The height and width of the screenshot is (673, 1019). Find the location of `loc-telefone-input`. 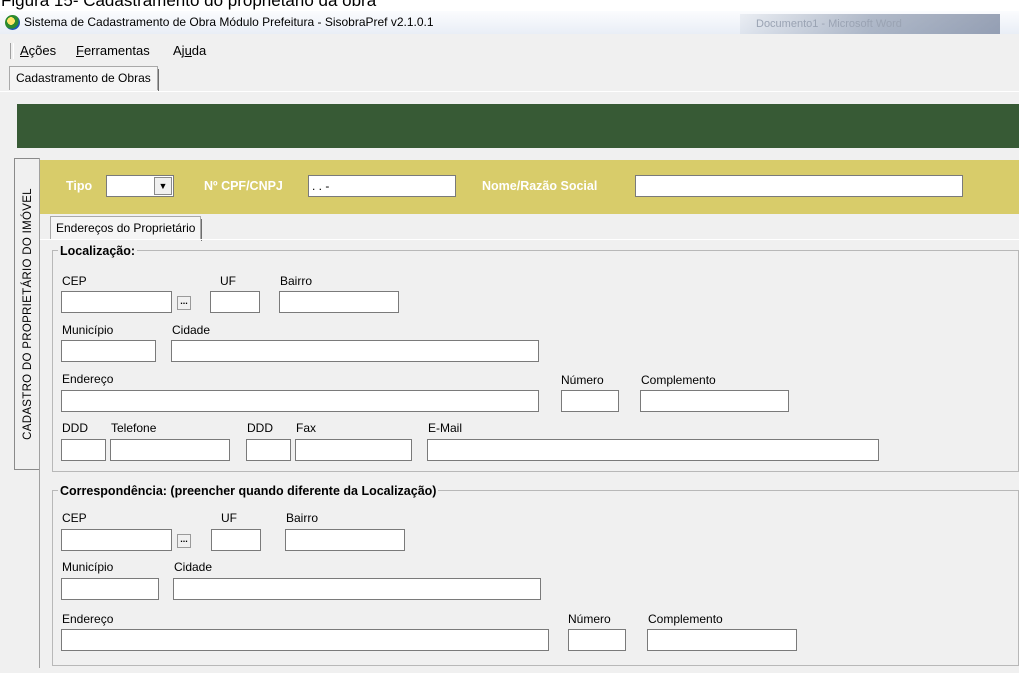

loc-telefone-input is located at coordinates (170, 450).